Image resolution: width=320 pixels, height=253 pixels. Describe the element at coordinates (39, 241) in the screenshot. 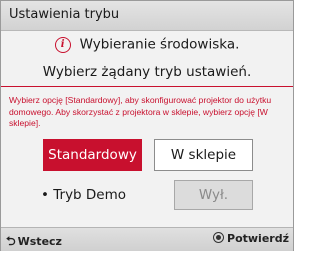

I see `back-label: Wstecz` at that location.